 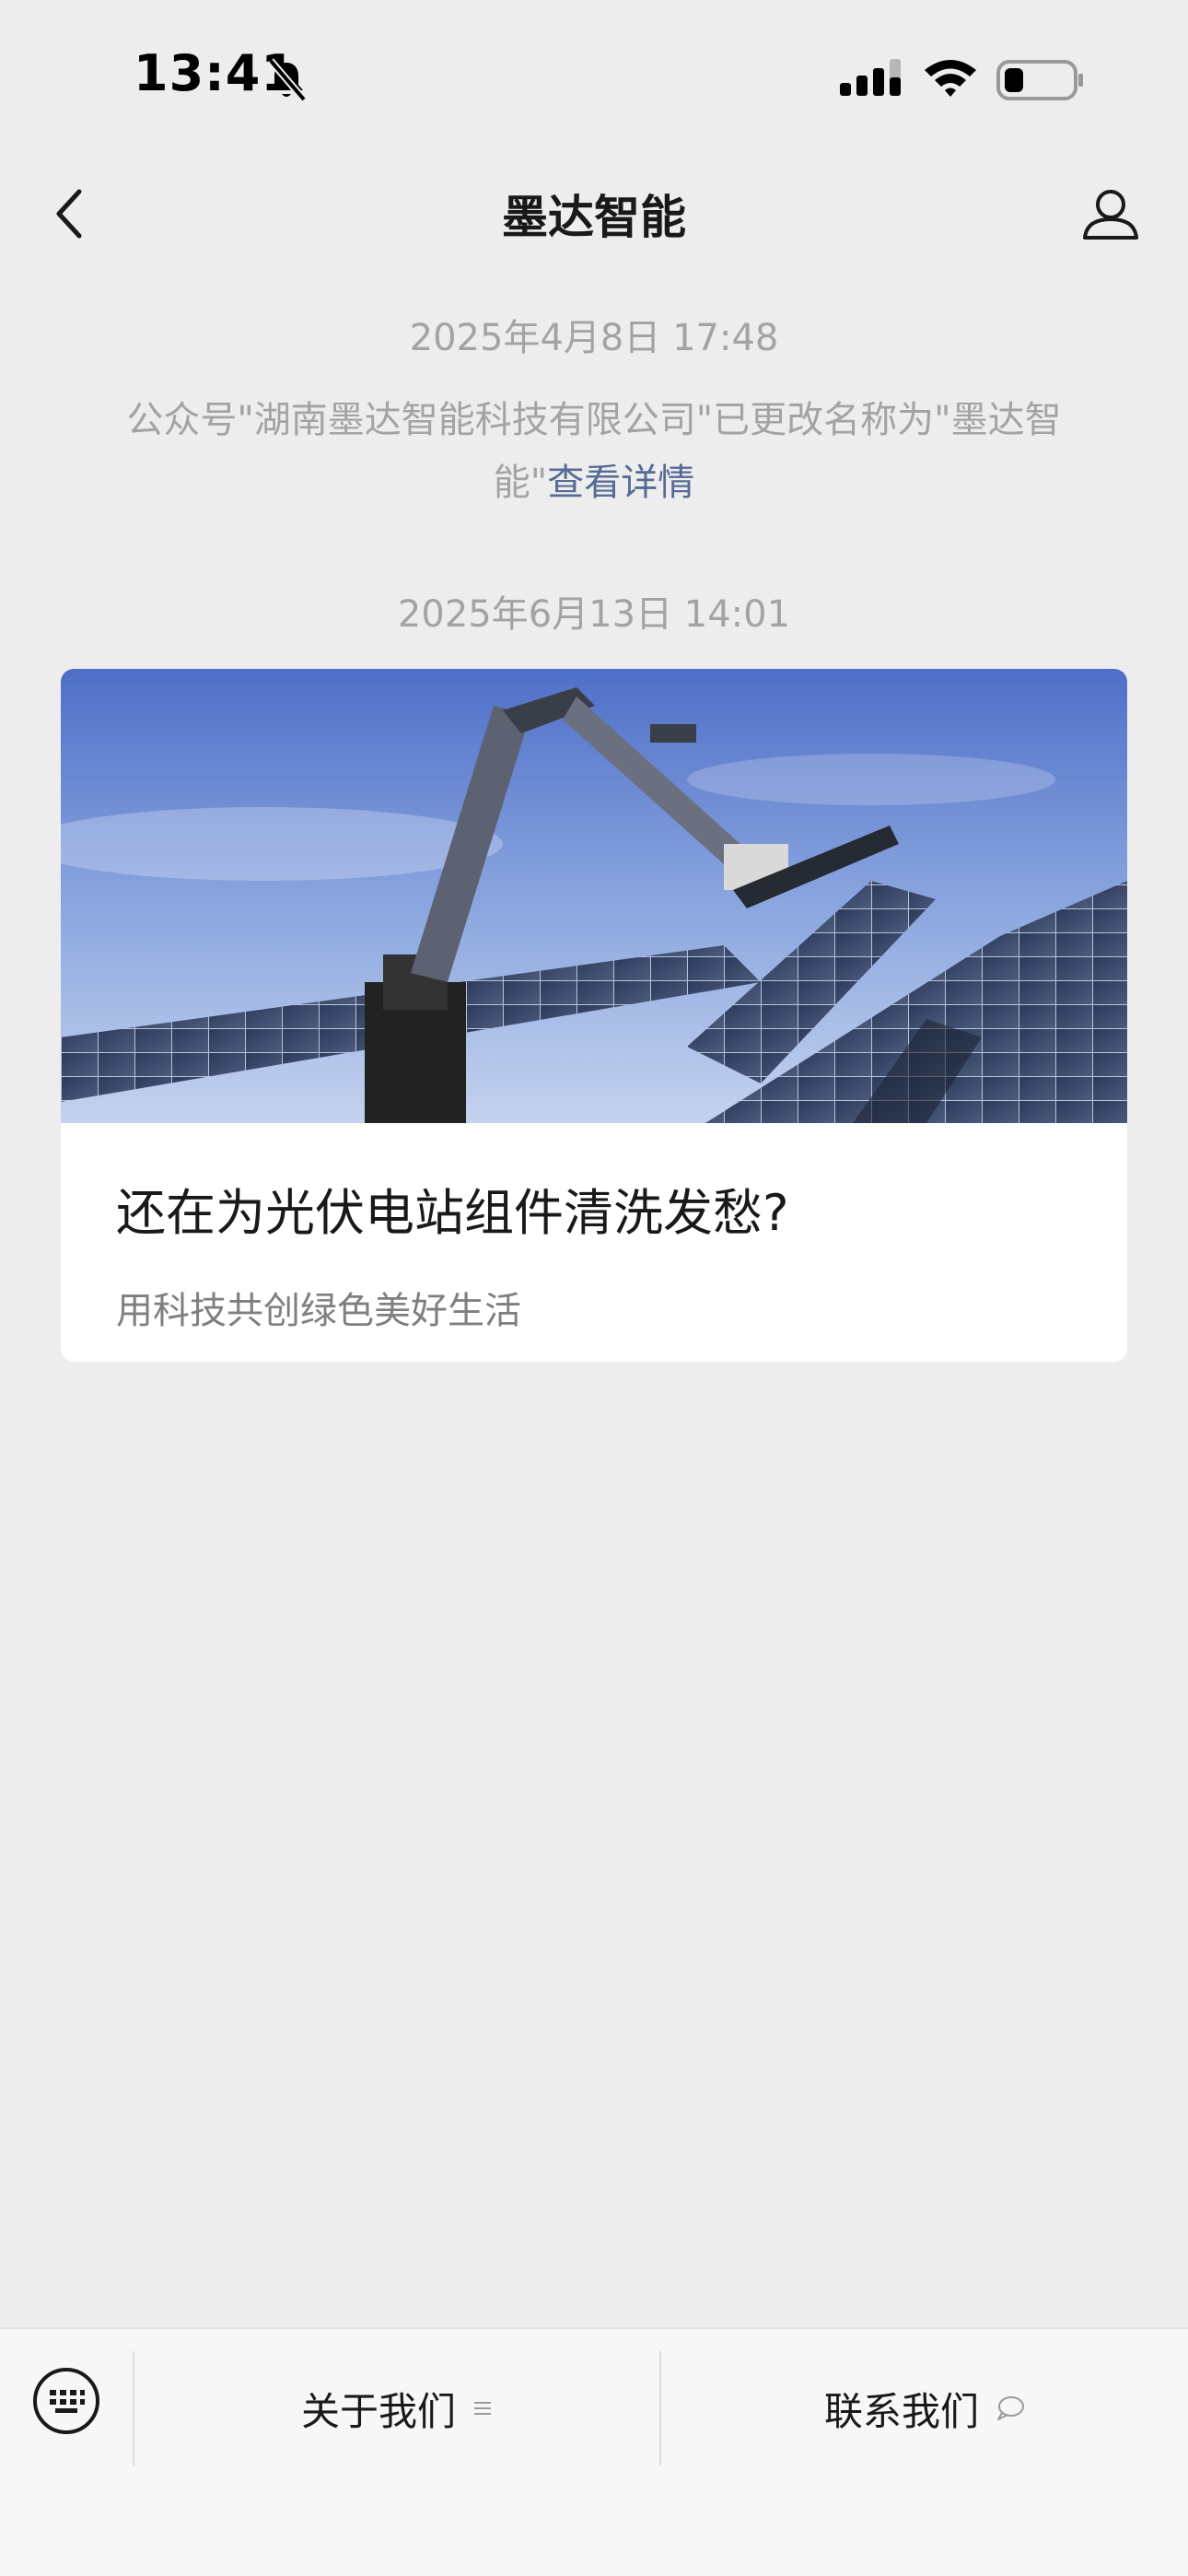 I want to click on name-change-notice: 公众号"湖南墨达智能科技有限公司"已更改名称为"墨达智能"查看详情, so click(x=594, y=451).